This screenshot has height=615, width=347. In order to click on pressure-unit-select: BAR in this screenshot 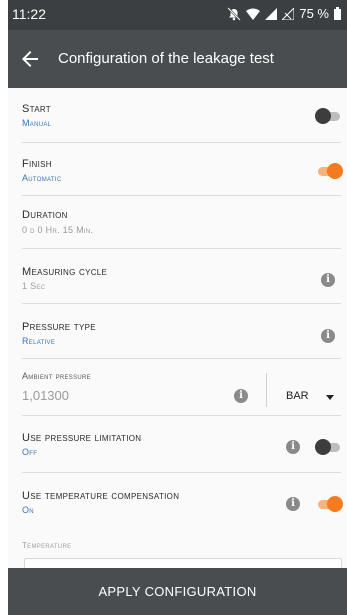, I will do `click(297, 396)`.